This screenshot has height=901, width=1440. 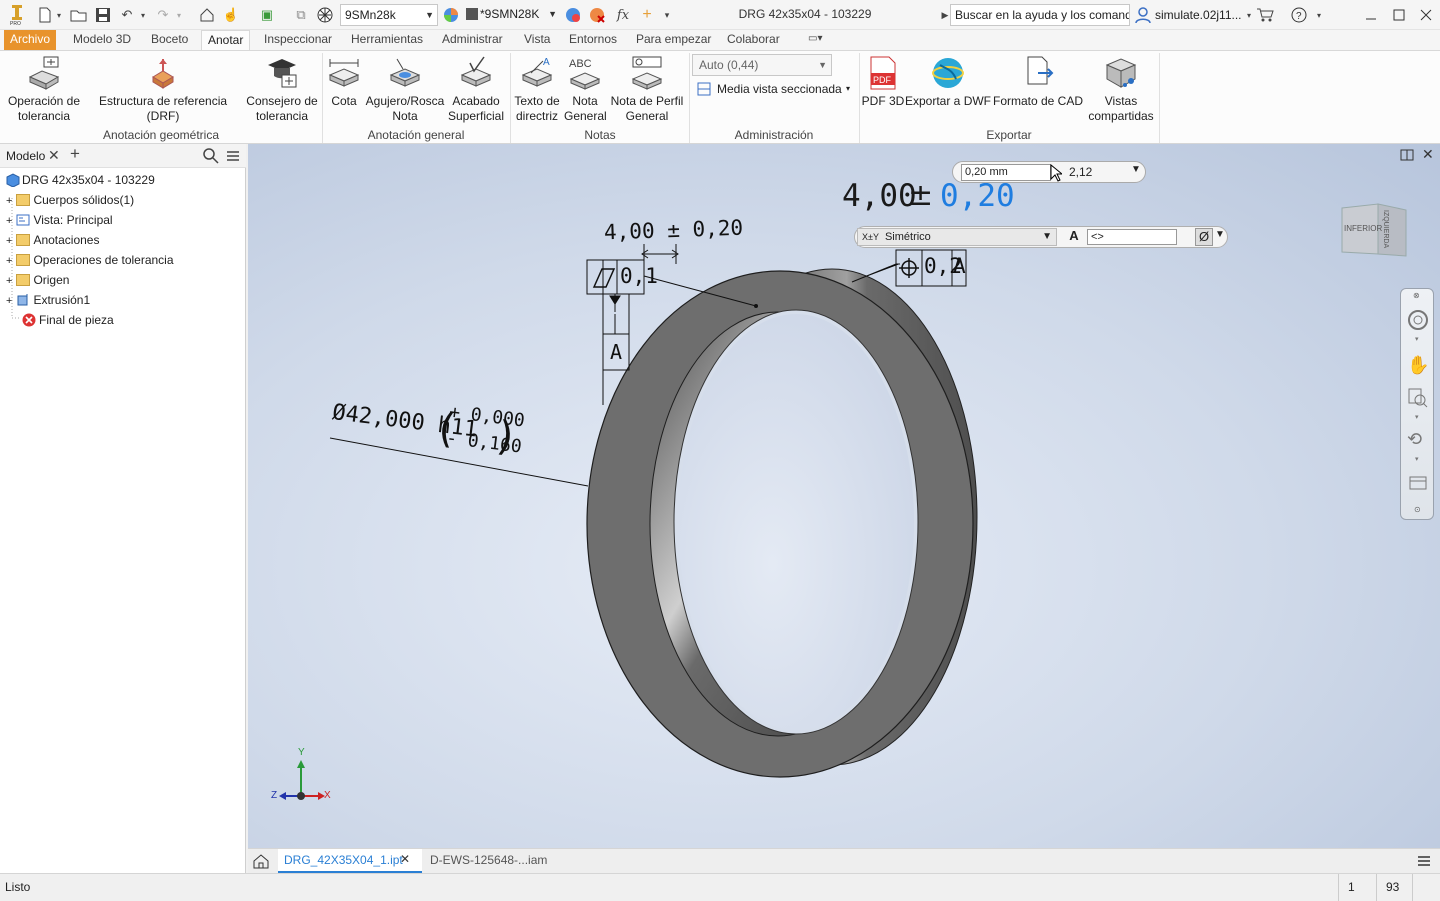 What do you see at coordinates (977, 196) in the screenshot?
I see `edit-dim-tolerance: 0,20` at bounding box center [977, 196].